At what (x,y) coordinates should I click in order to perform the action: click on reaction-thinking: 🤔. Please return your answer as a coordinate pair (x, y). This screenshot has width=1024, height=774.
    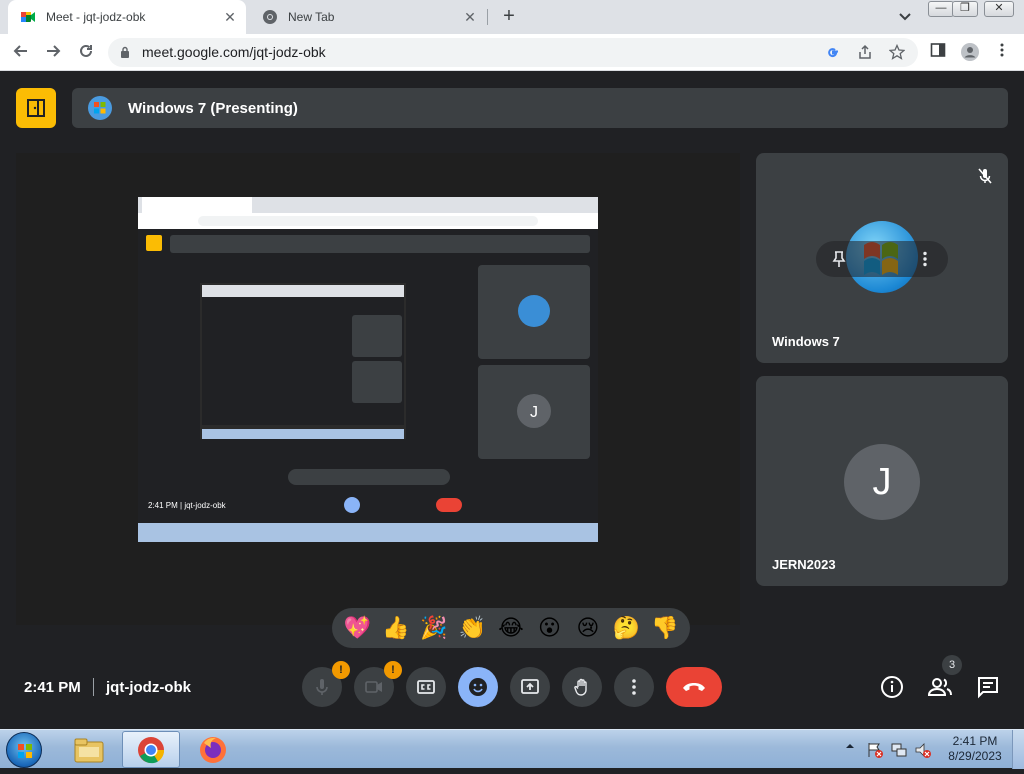
    Looking at the image, I should click on (626, 628).